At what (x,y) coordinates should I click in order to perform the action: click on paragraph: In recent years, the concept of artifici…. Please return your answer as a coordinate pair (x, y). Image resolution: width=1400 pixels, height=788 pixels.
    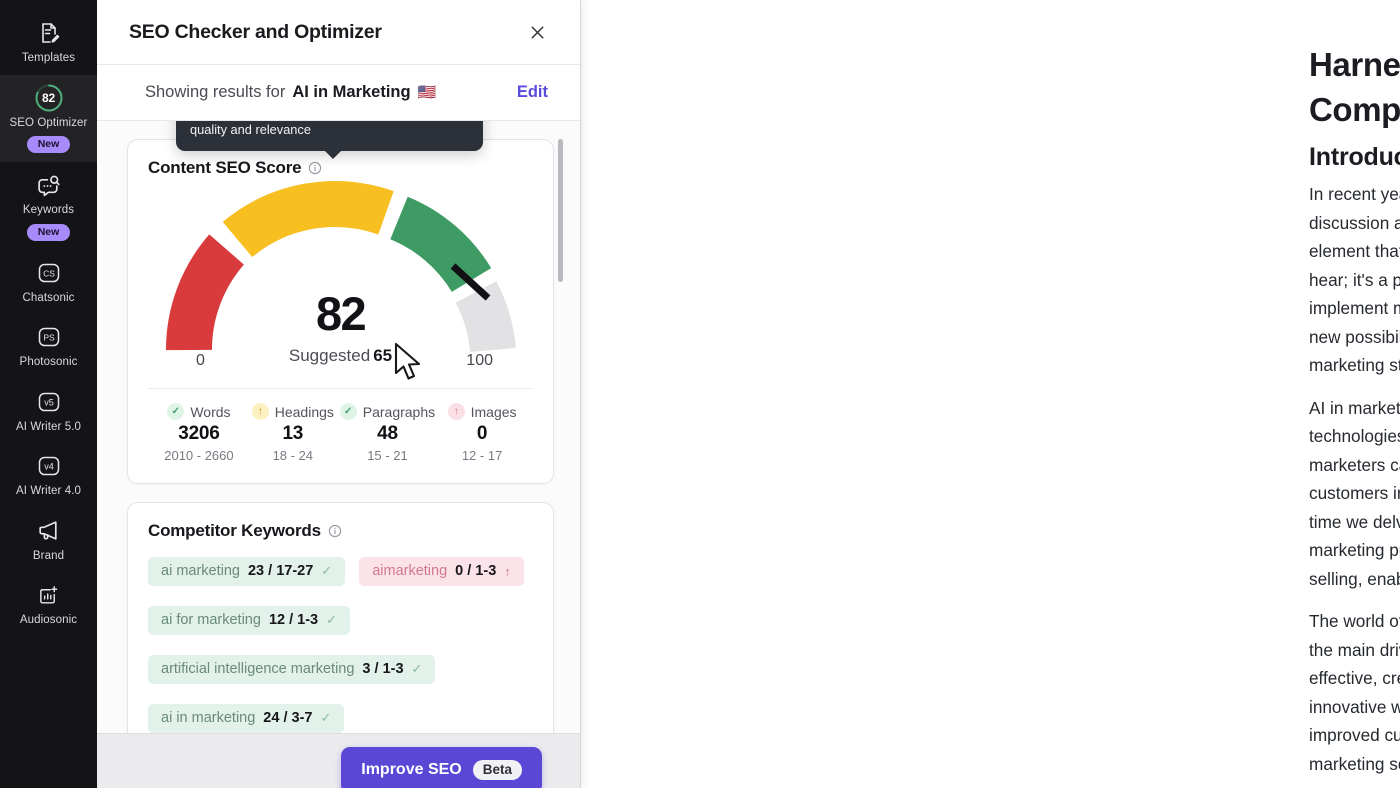
    Looking at the image, I should click on (1354, 279).